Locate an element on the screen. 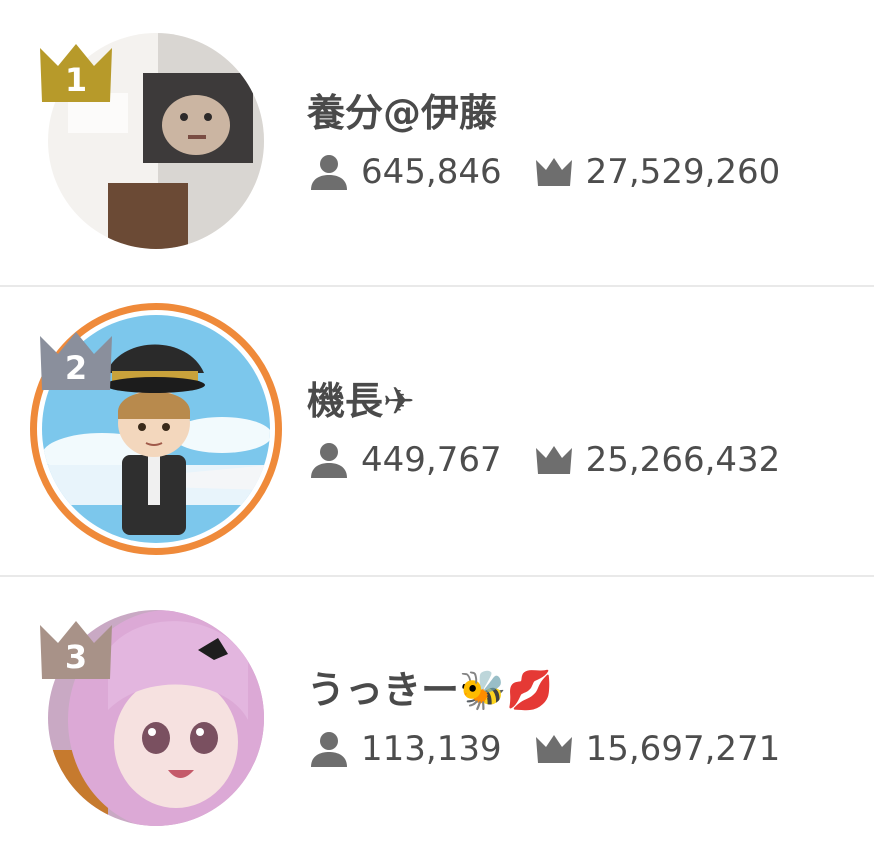  rank-crown-silver: 2 is located at coordinates (76, 359).